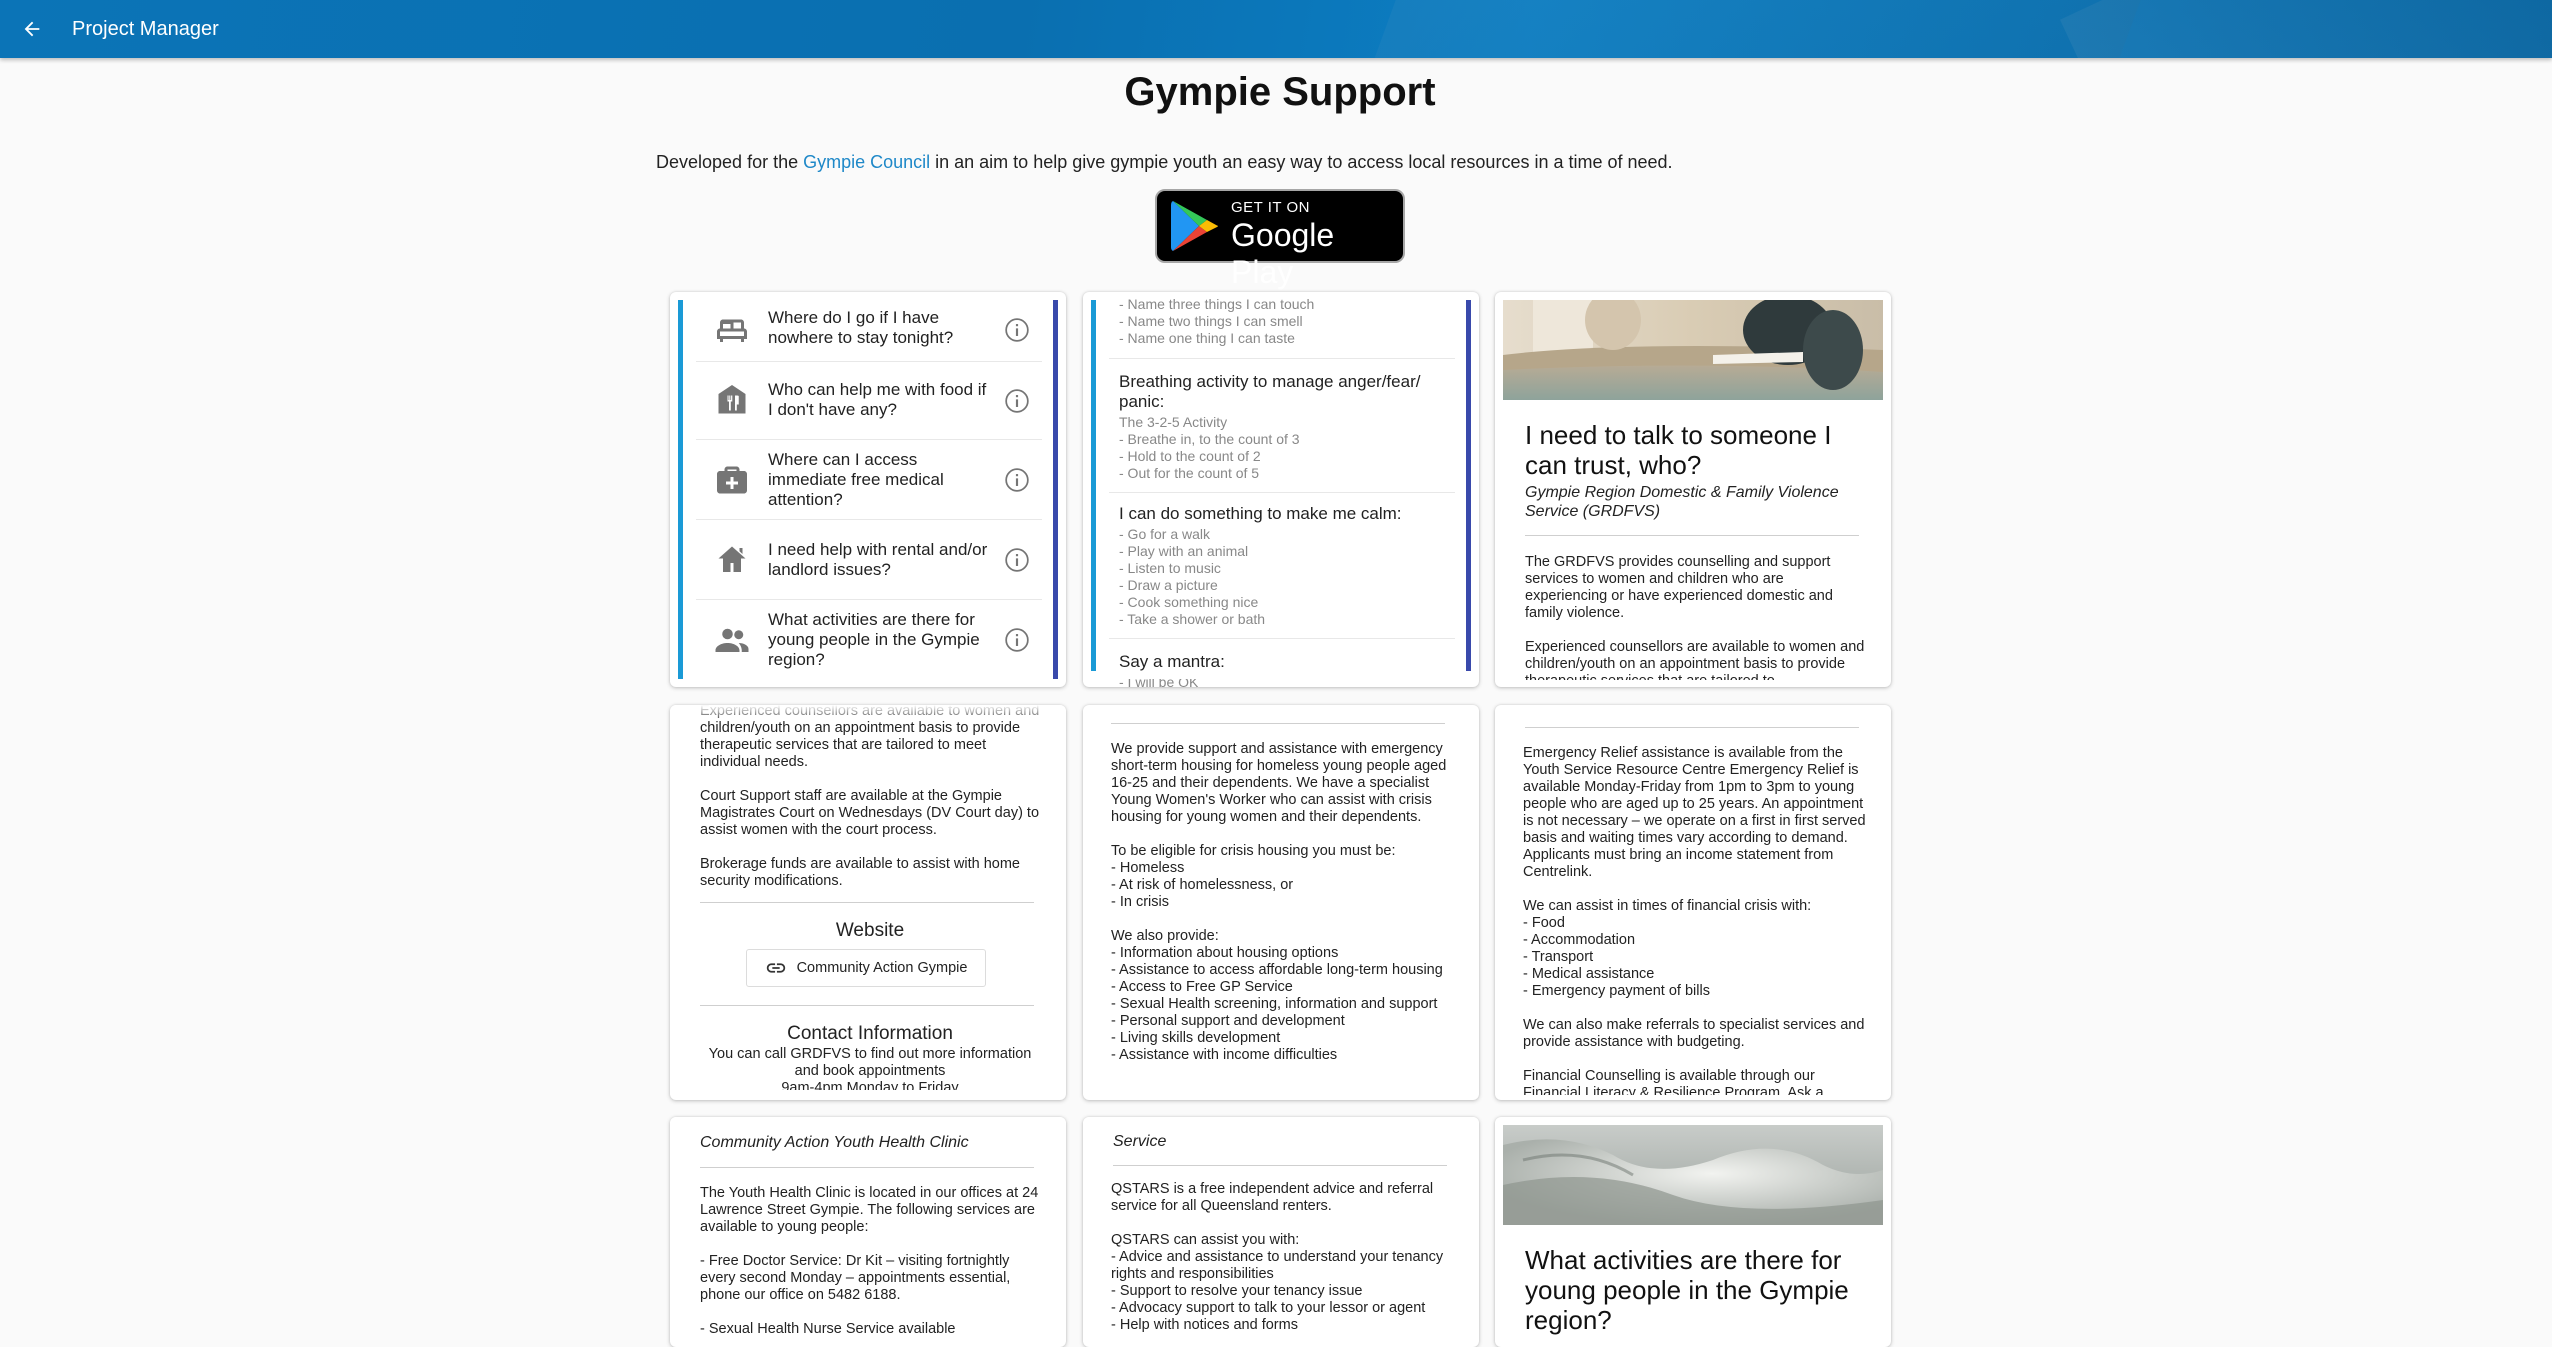 This screenshot has width=2552, height=1347. I want to click on bed-icon, so click(732, 330).